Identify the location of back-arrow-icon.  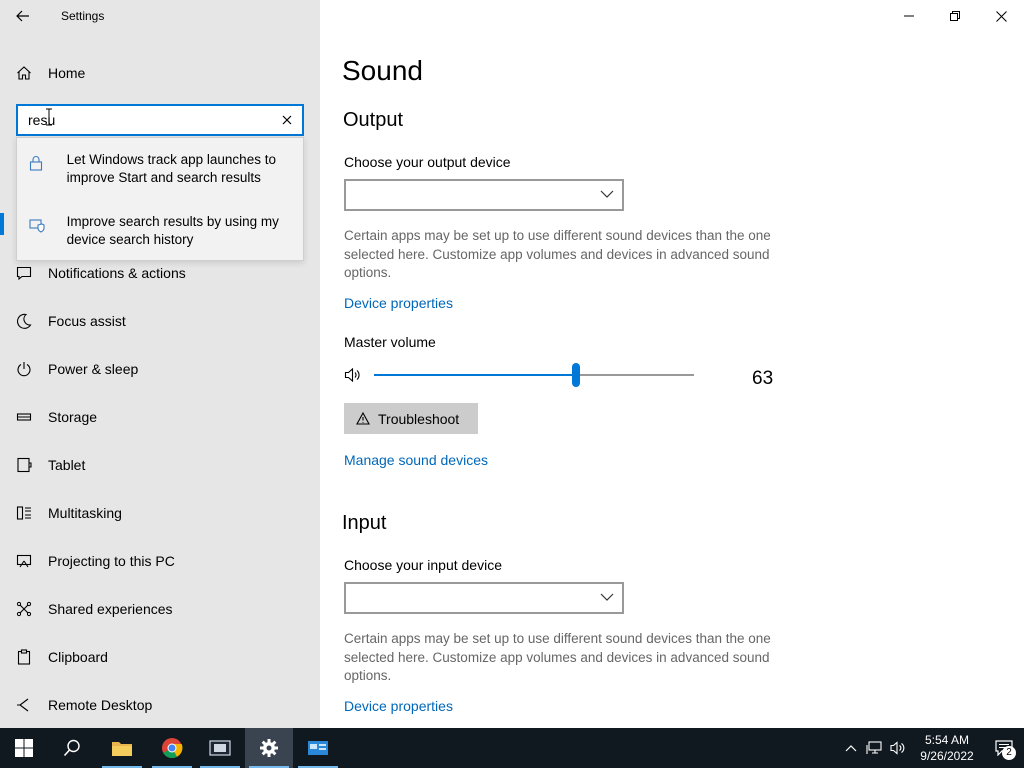
(22, 16).